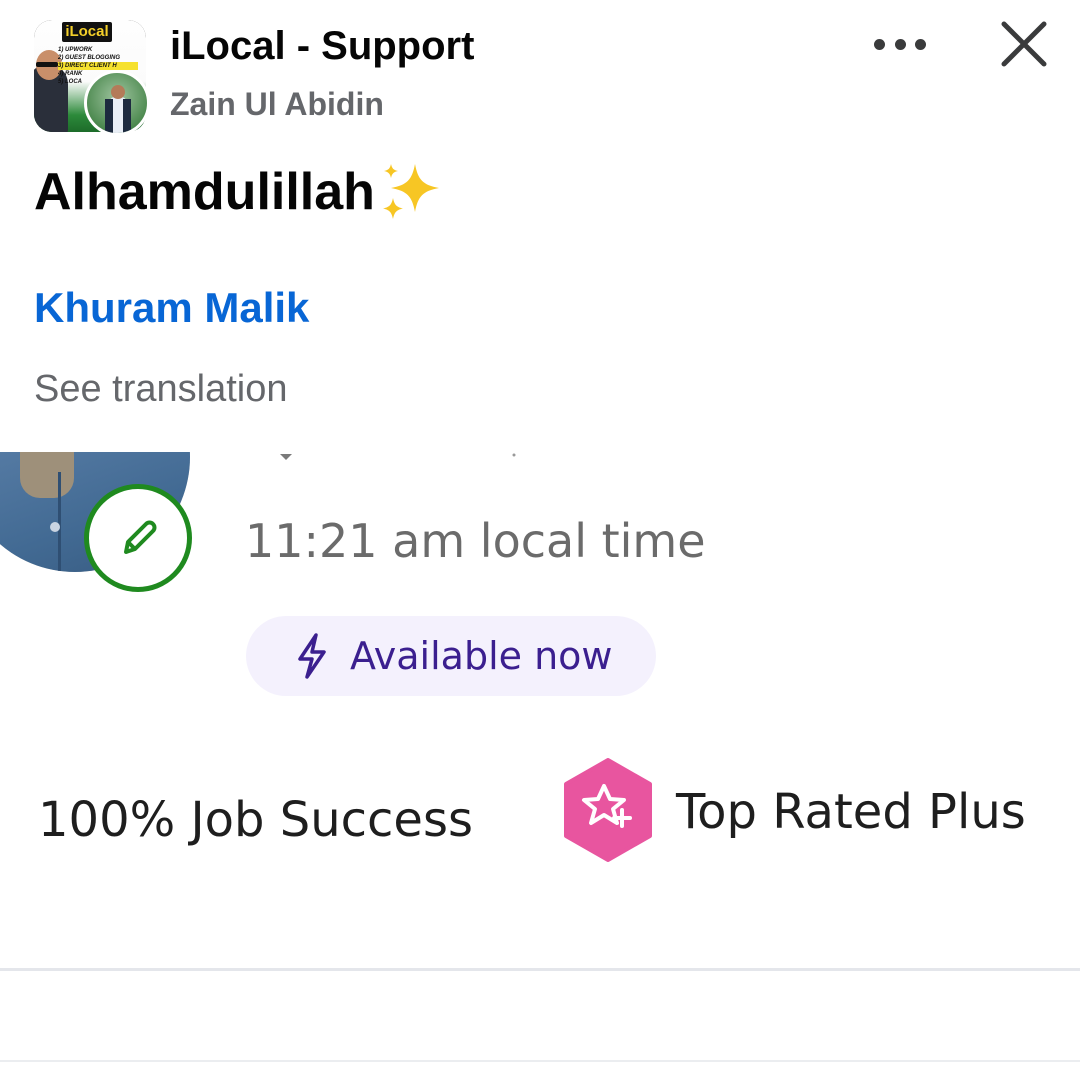 This screenshot has height=1067, width=1080. Describe the element at coordinates (118, 92) in the screenshot. I see `author-avatar-head` at that location.